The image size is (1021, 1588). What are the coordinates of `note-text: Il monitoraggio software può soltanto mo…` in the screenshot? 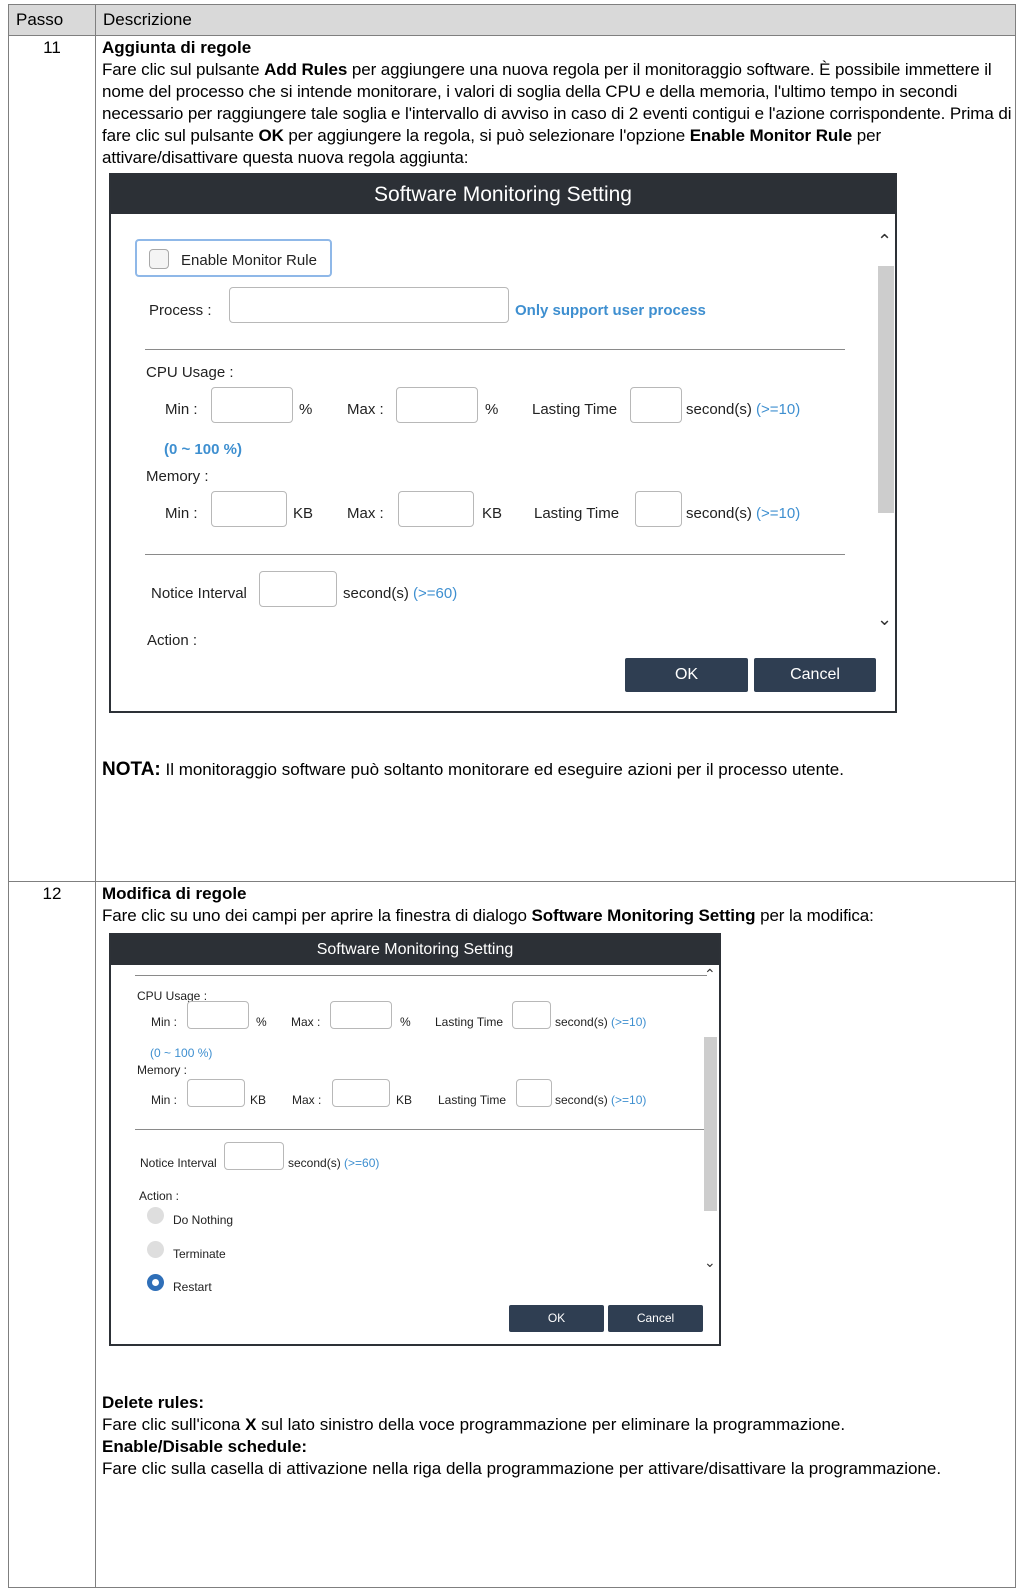 It's located at (502, 769).